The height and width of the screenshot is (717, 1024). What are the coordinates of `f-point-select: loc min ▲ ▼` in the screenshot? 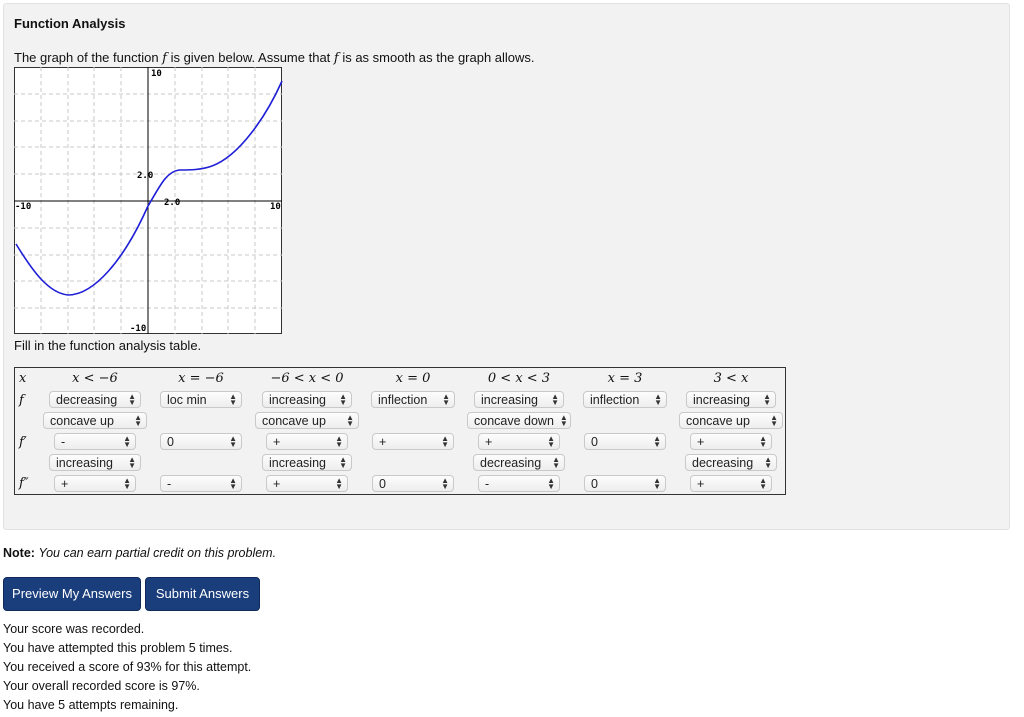 It's located at (201, 399).